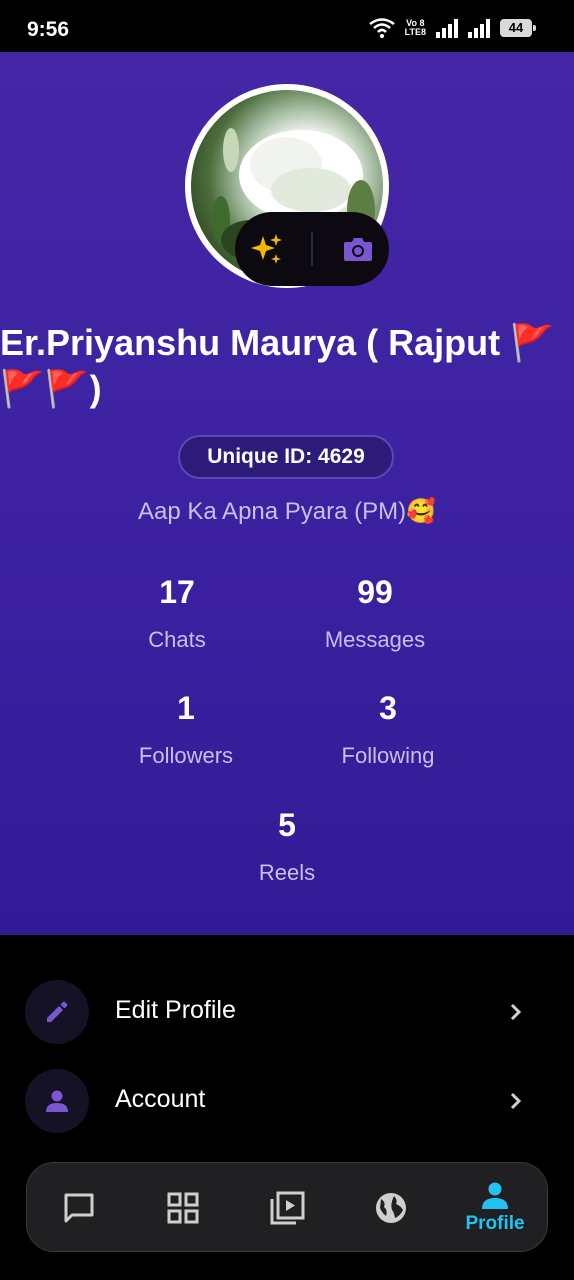 The width and height of the screenshot is (574, 1280). What do you see at coordinates (287, 26) in the screenshot?
I see `status-bar: 9:56 Vo 8 LTE8 44` at bounding box center [287, 26].